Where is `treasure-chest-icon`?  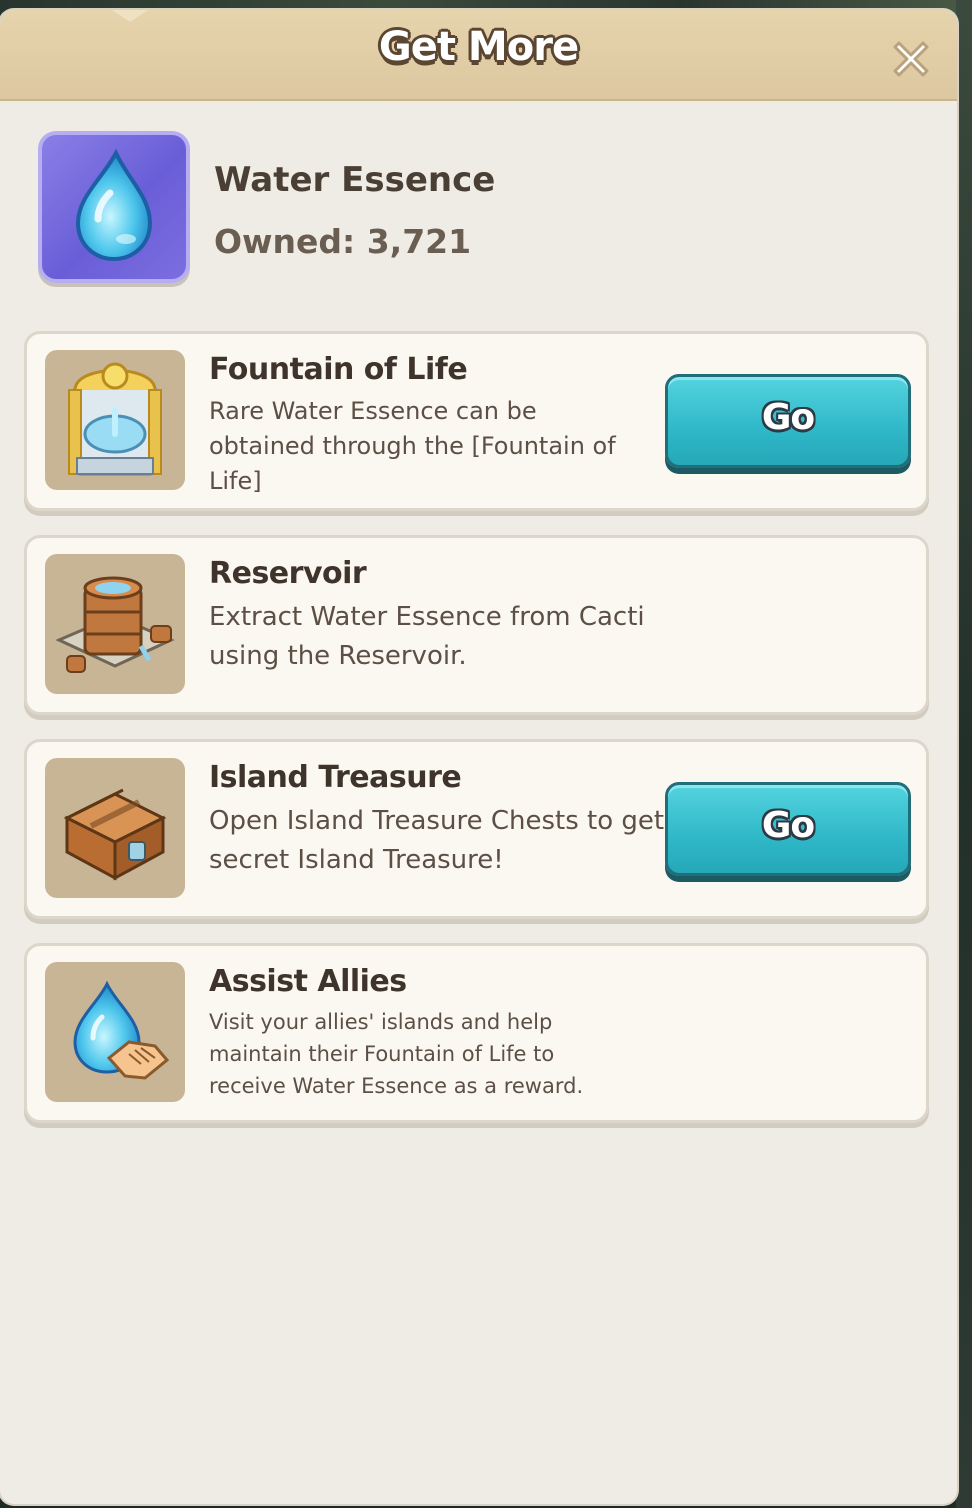
treasure-chest-icon is located at coordinates (115, 828).